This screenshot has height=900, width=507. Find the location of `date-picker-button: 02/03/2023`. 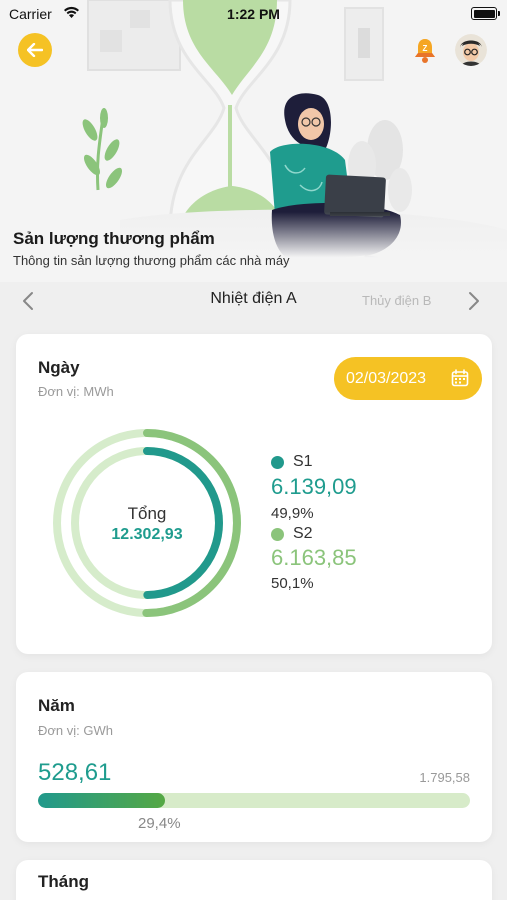

date-picker-button: 02/03/2023 is located at coordinates (408, 378).